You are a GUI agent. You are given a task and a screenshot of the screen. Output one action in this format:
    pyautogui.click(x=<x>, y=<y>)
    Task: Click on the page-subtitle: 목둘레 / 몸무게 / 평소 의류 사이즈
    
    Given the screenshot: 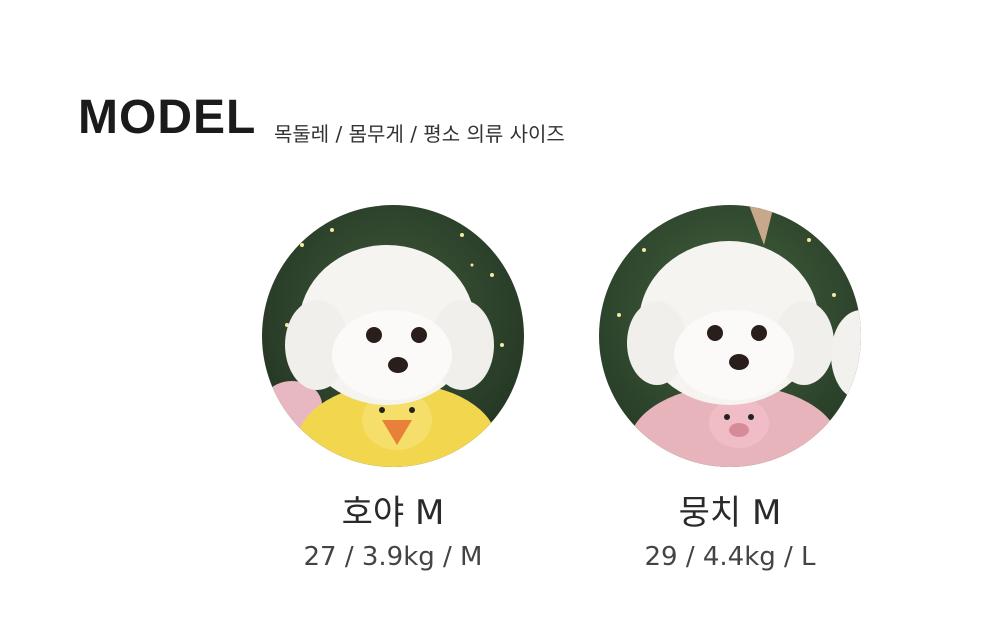 What is the action you would take?
    pyautogui.click(x=419, y=134)
    